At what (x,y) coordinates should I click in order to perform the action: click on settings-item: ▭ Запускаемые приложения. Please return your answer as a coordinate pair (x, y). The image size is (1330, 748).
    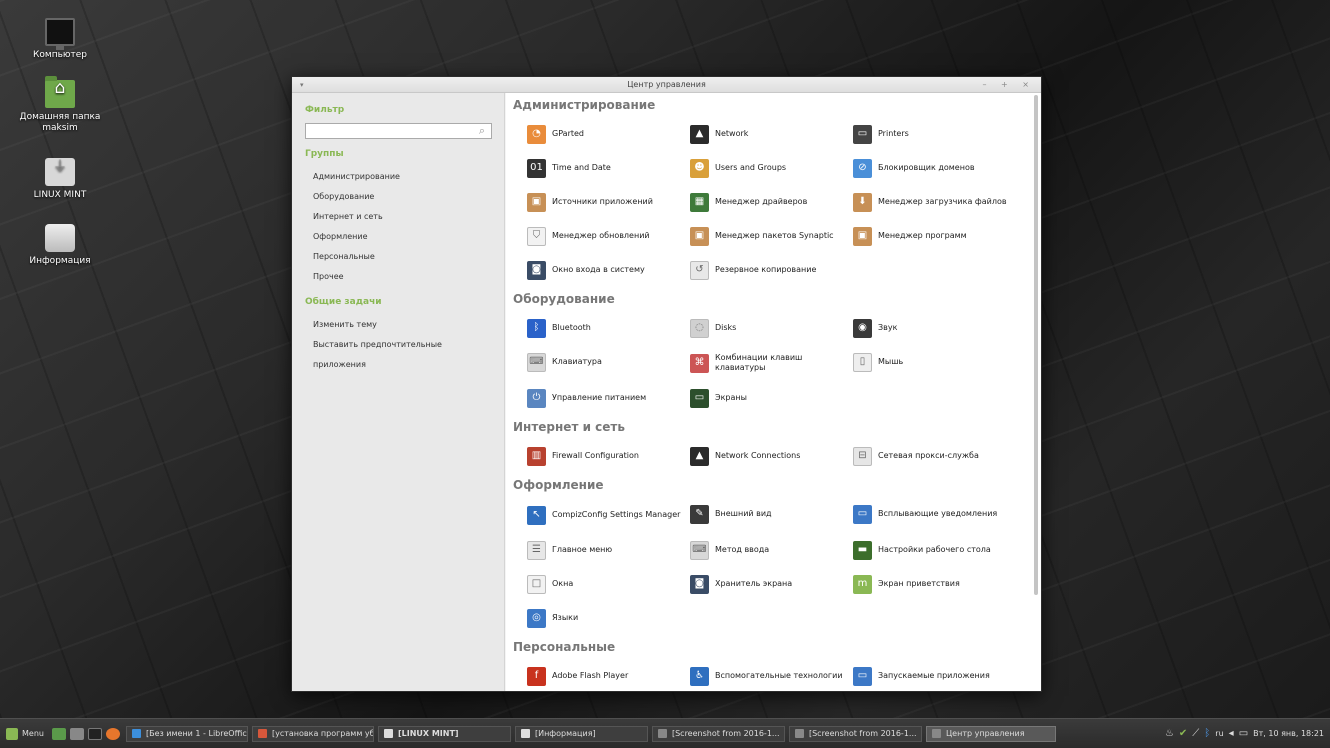
    Looking at the image, I should click on (934, 675).